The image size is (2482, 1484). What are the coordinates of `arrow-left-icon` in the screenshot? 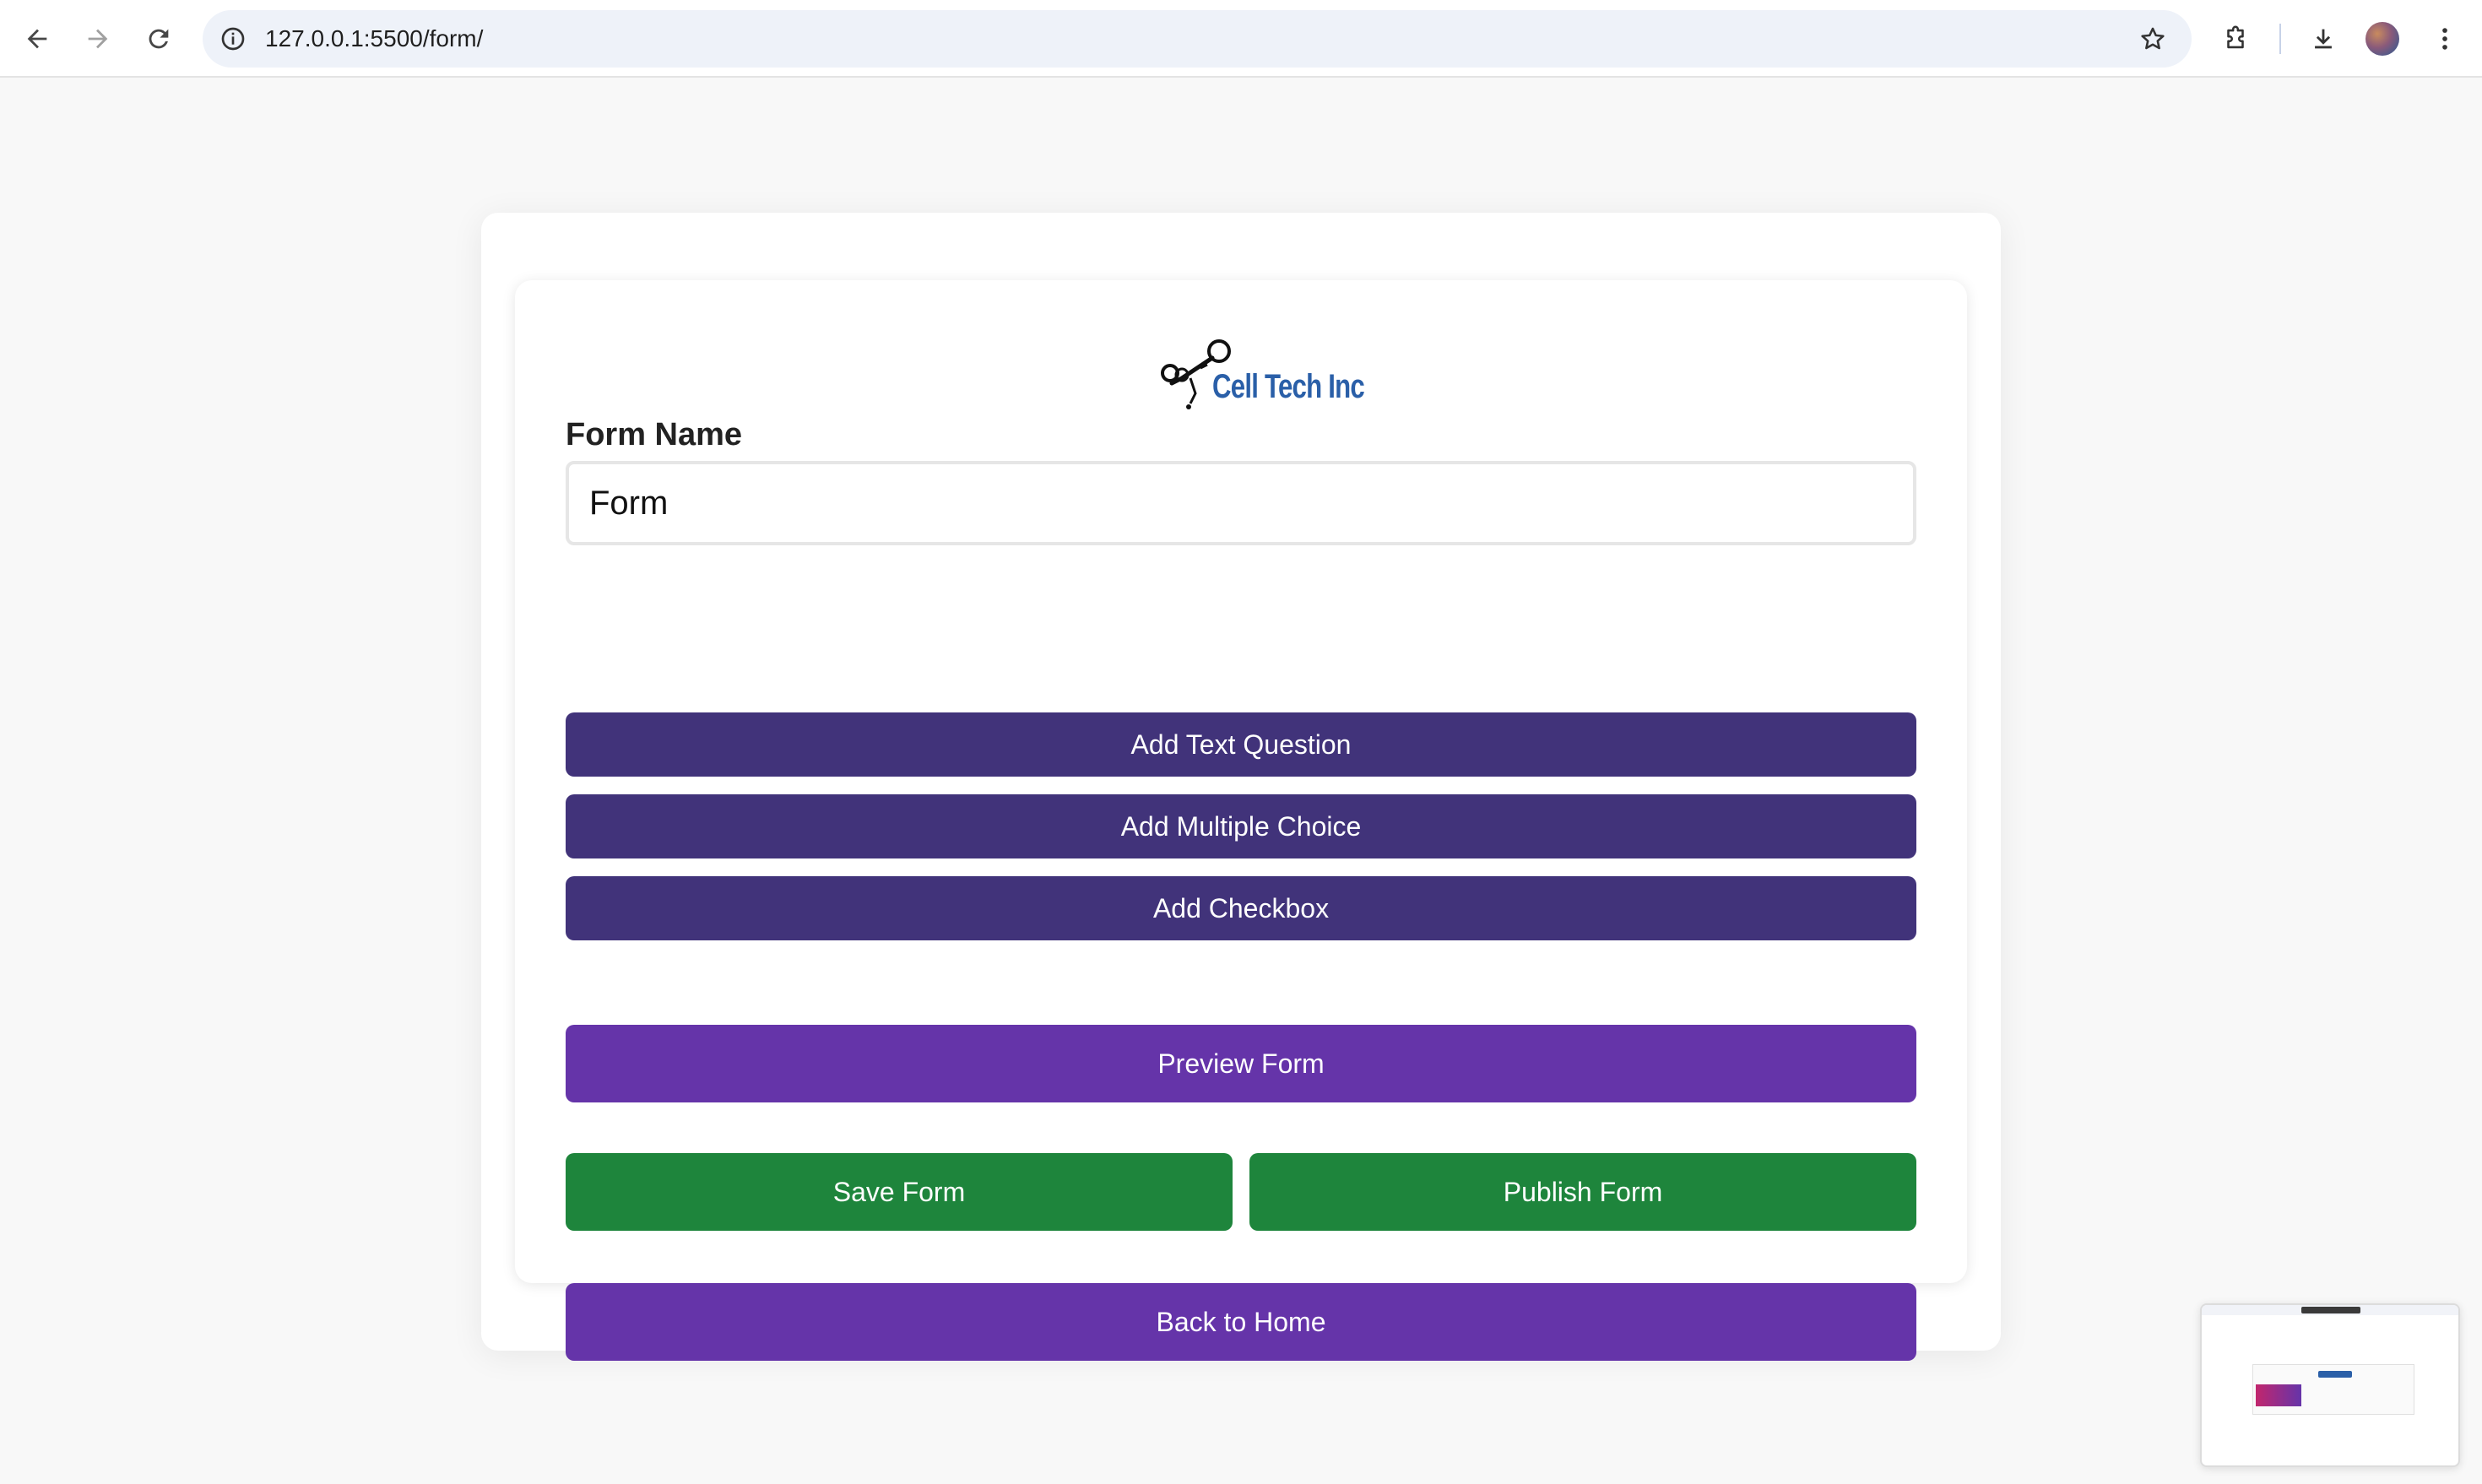 It's located at (37, 39).